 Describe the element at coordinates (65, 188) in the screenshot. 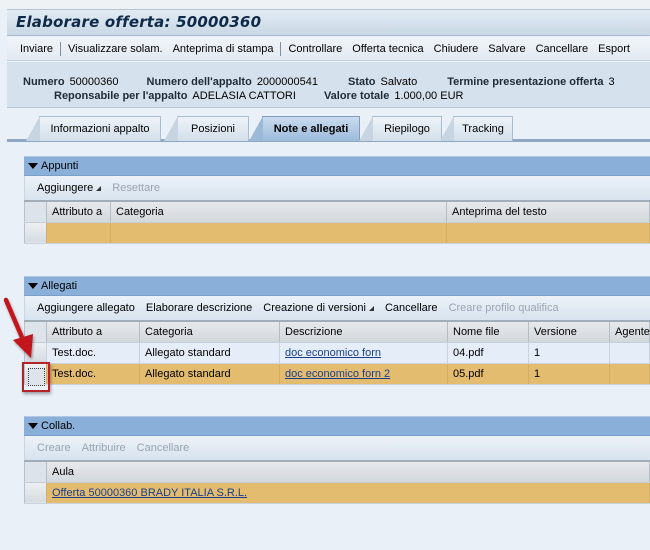

I see `aggiungere-label: Aggiungere` at that location.